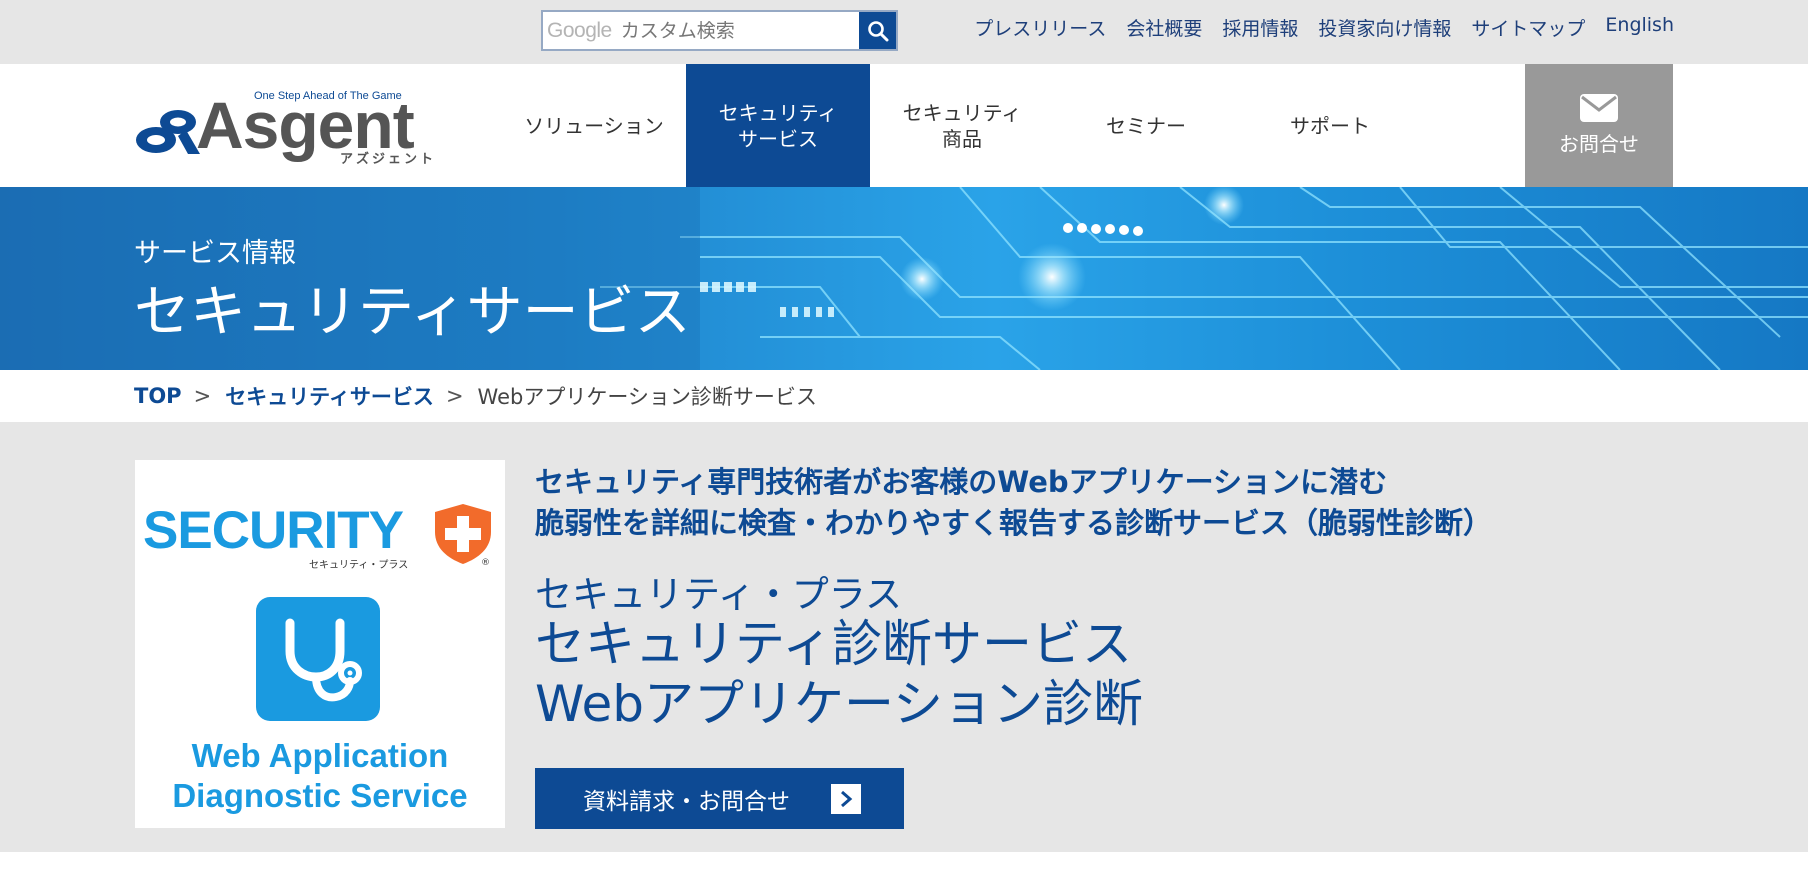 This screenshot has height=873, width=1808. Describe the element at coordinates (778, 125) in the screenshot. I see `nav-security-services: セキュリティ サービス` at that location.